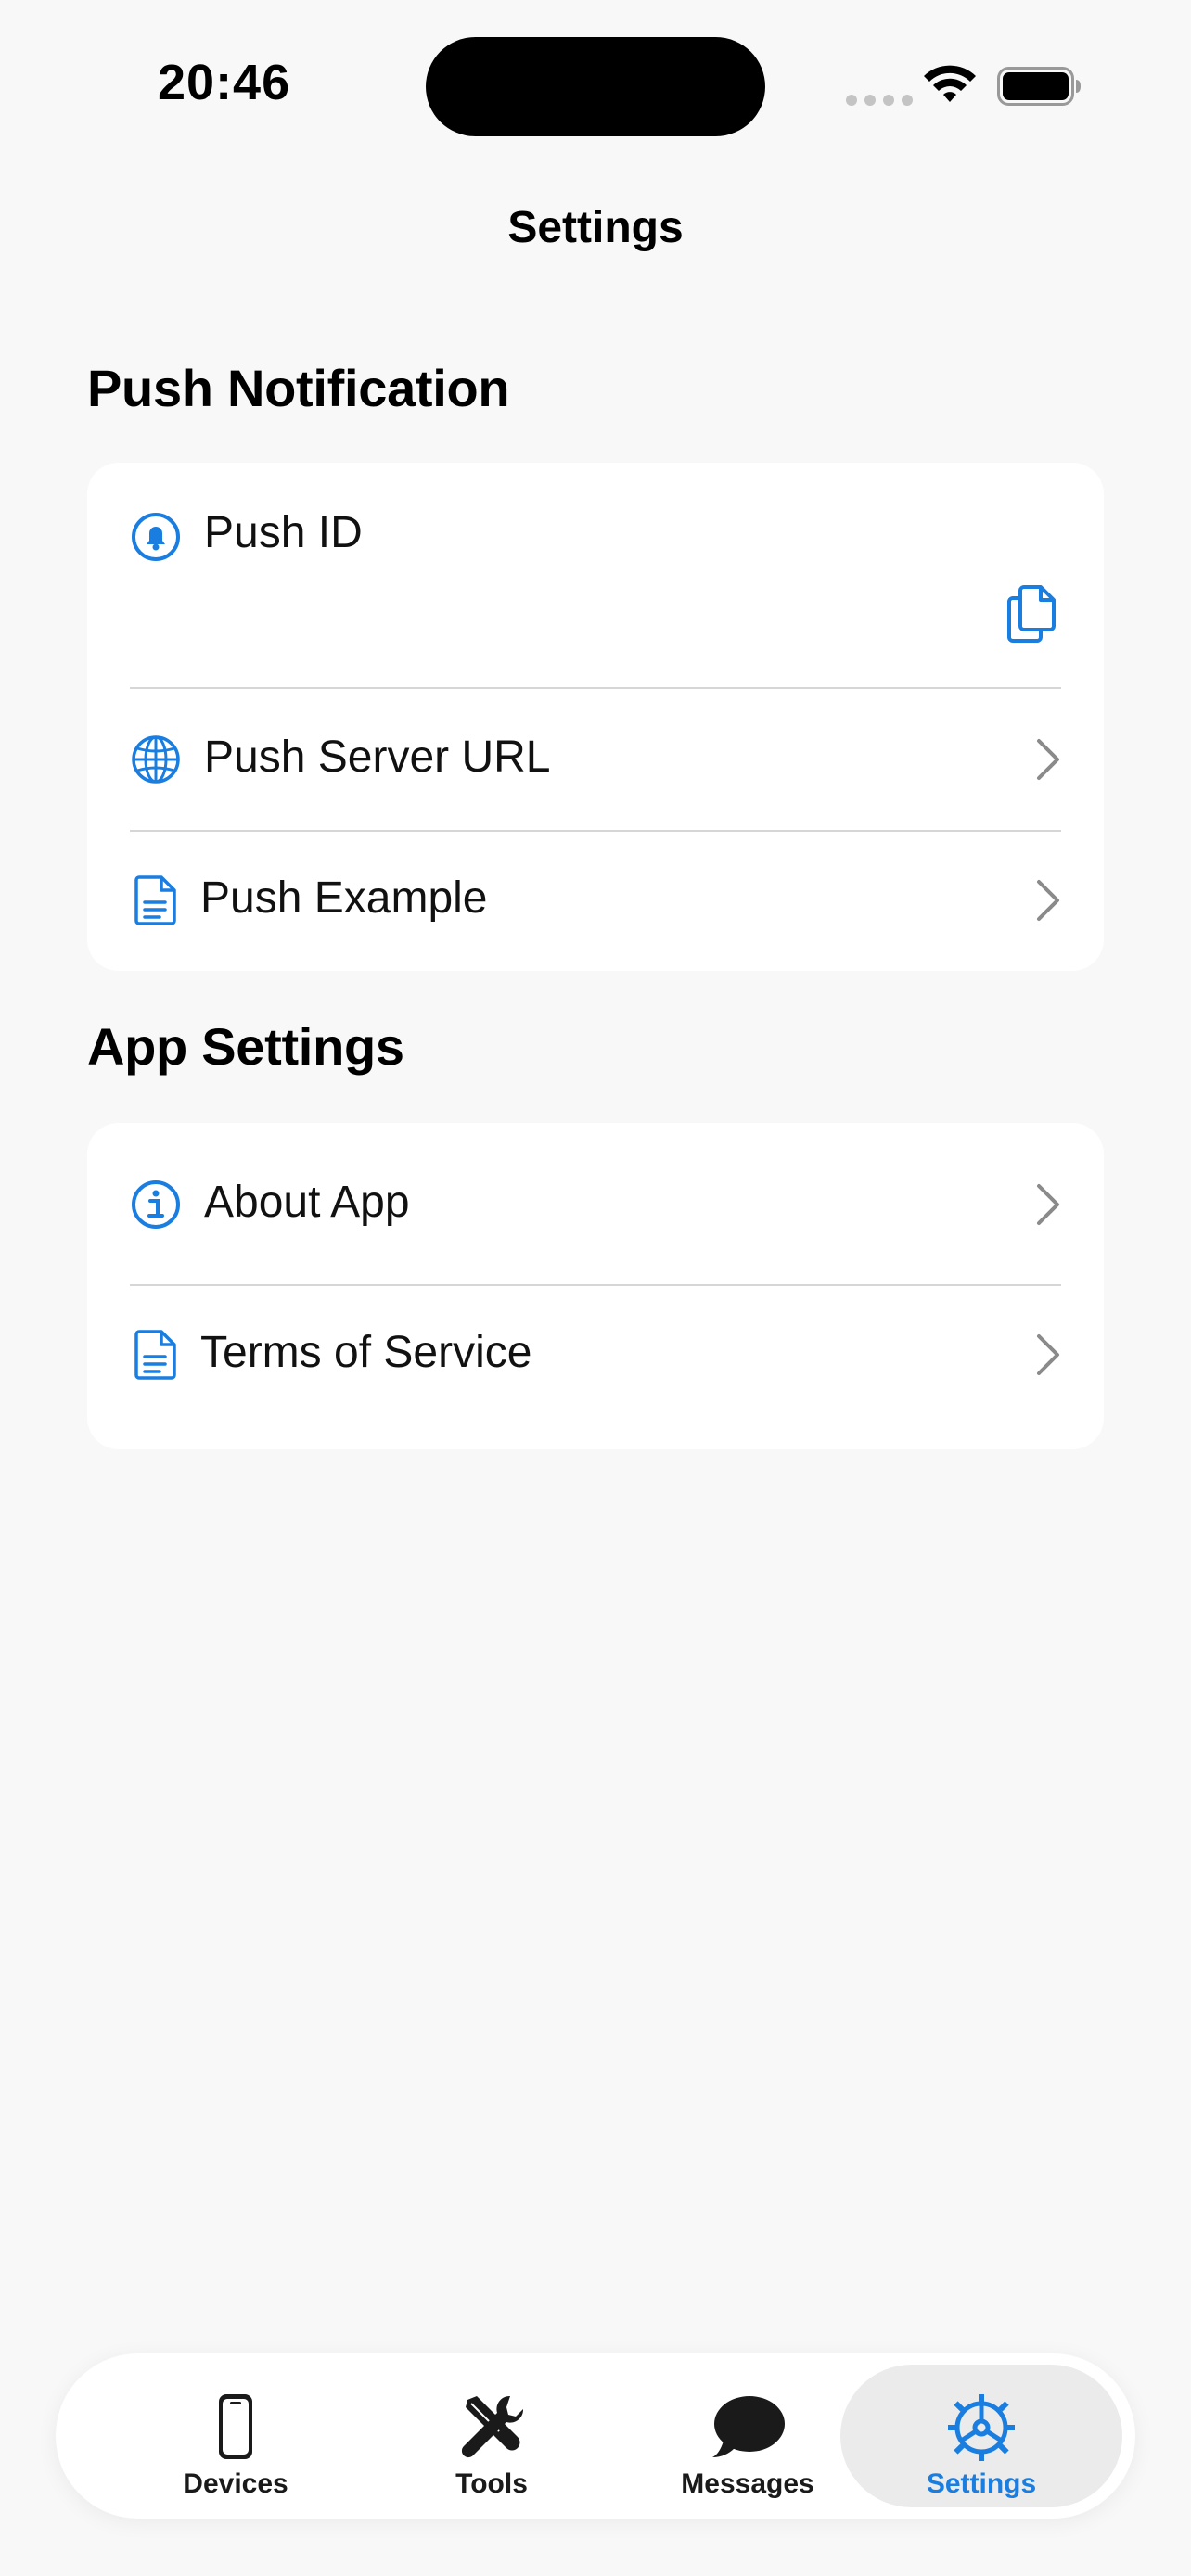 This screenshot has width=1191, height=2576. Describe the element at coordinates (595, 227) in the screenshot. I see `page-title: Settings` at that location.